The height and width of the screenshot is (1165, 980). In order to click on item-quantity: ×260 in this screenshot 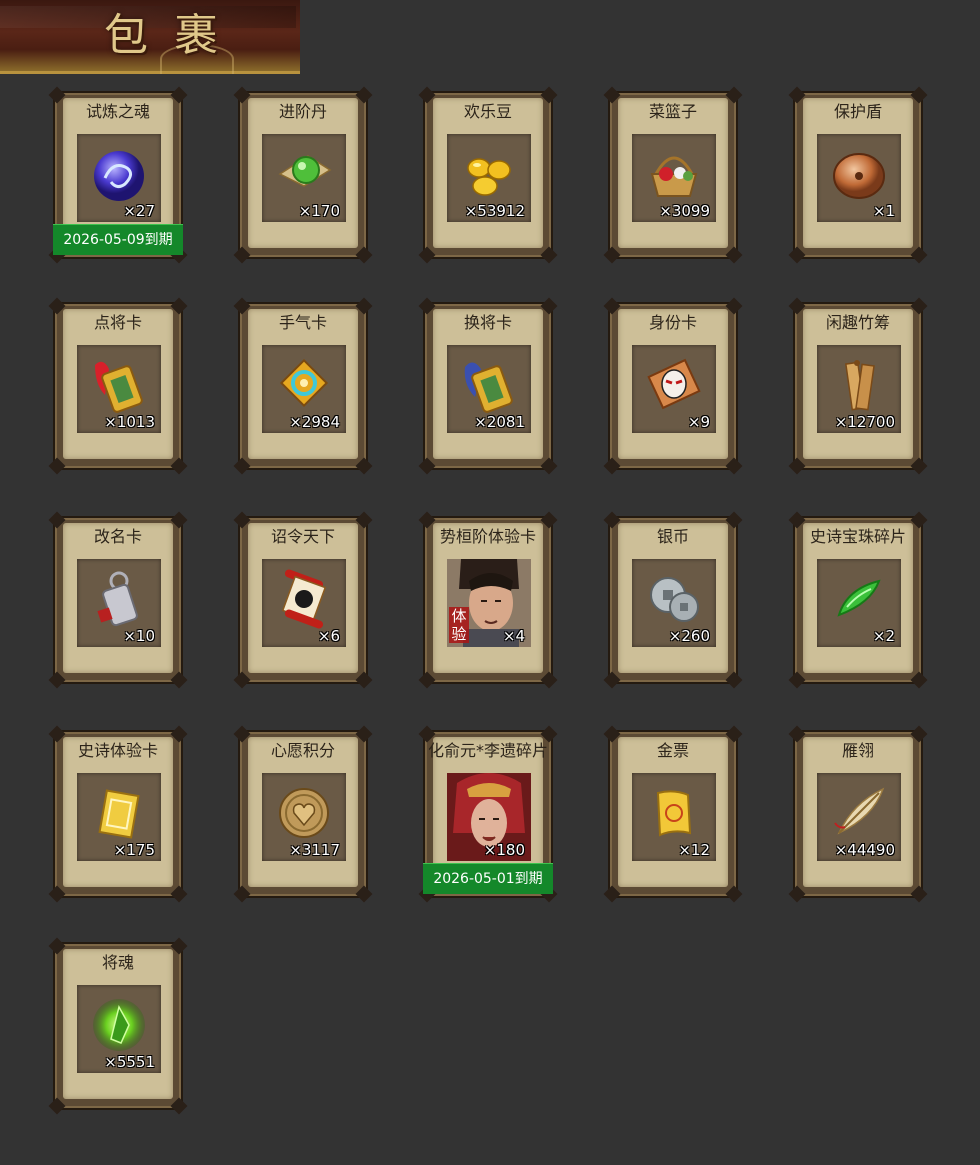, I will do `click(689, 636)`.